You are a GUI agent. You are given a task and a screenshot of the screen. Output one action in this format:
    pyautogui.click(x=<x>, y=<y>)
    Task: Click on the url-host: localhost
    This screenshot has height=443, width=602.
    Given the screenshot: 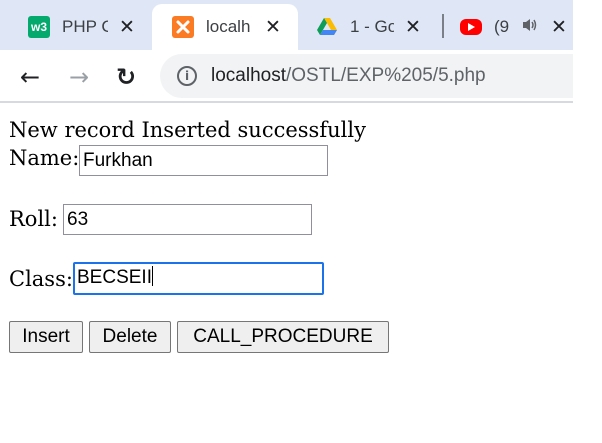 What is the action you would take?
    pyautogui.click(x=248, y=75)
    